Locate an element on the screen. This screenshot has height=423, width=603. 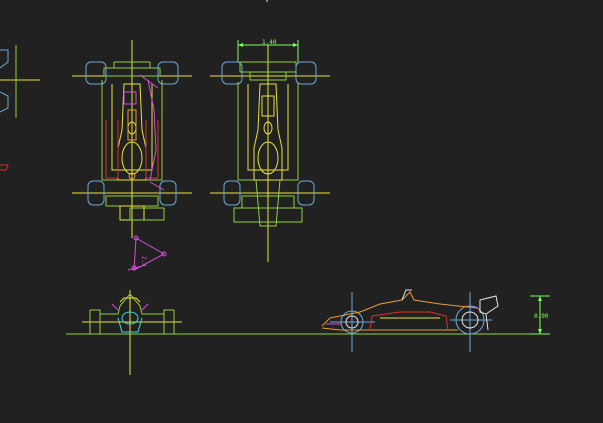
marker-label: 2.4 is located at coordinates (143, 261).